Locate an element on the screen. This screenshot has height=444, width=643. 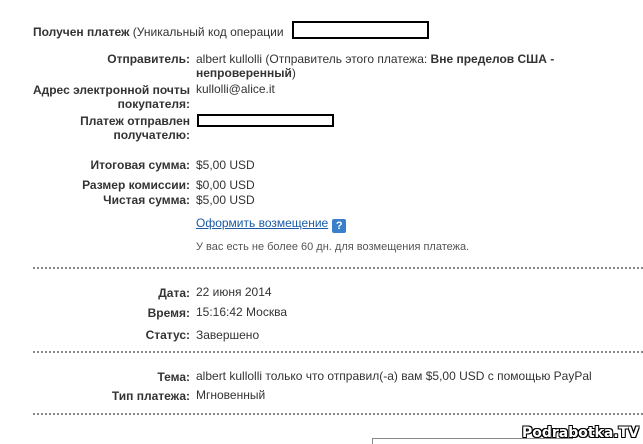
sender-status-line2: непроверенный is located at coordinates (244, 73).